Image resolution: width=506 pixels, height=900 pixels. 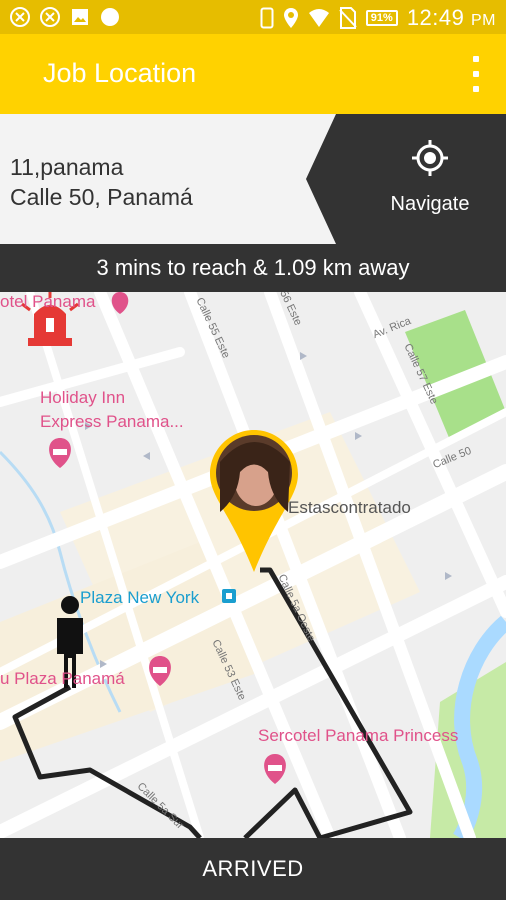 I want to click on app-bar: Job Location, so click(x=253, y=74).